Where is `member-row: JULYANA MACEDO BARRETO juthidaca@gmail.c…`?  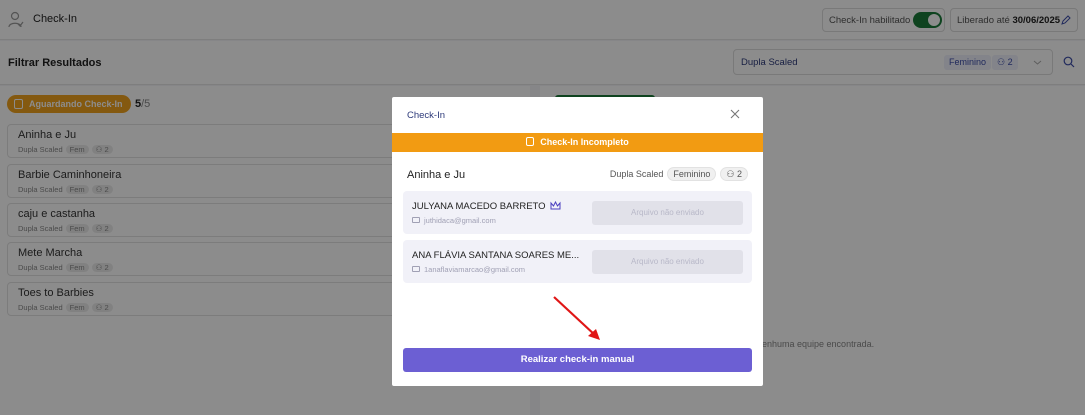 member-row: JULYANA MACEDO BARRETO juthidaca@gmail.c… is located at coordinates (577, 212).